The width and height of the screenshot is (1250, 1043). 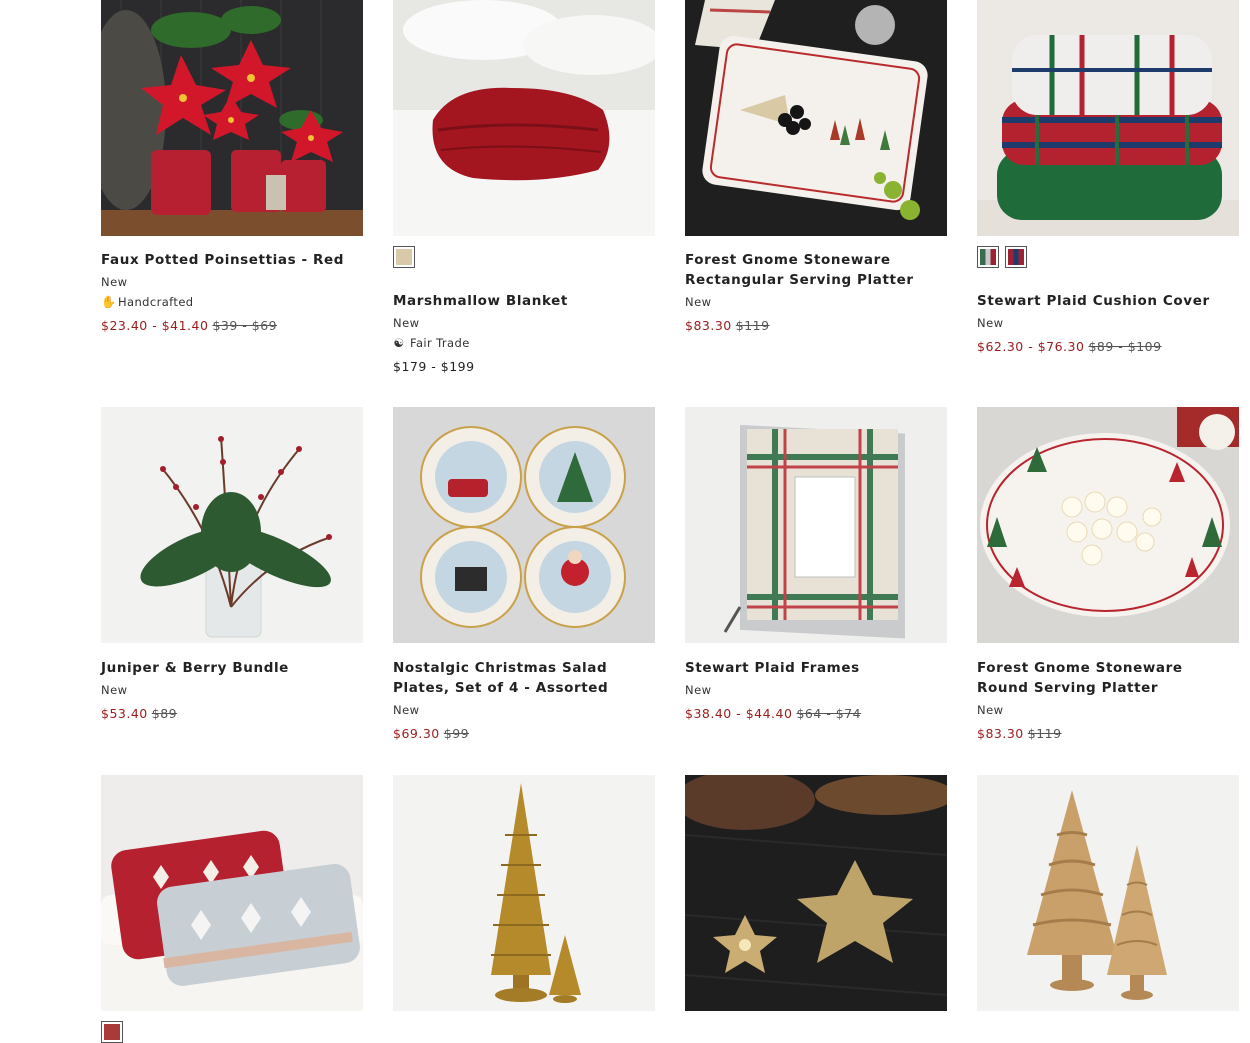 What do you see at coordinates (1031, 346) in the screenshot?
I see `sale-price: $62.30 - $76.30` at bounding box center [1031, 346].